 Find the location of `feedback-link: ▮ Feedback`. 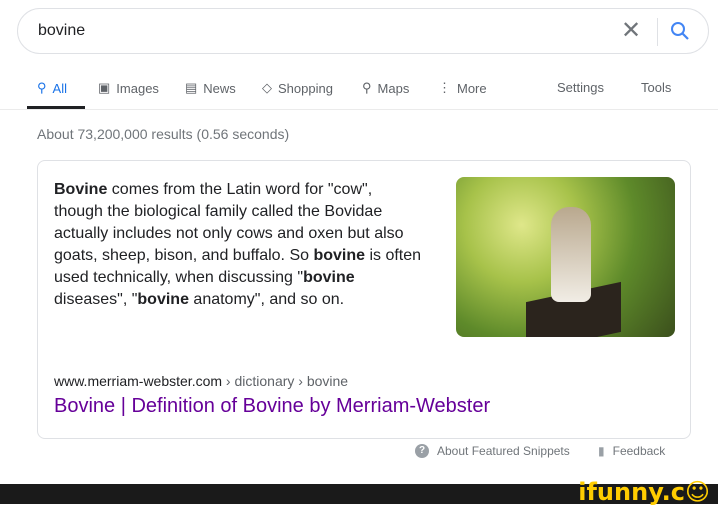

feedback-link: ▮ Feedback is located at coordinates (631, 451).